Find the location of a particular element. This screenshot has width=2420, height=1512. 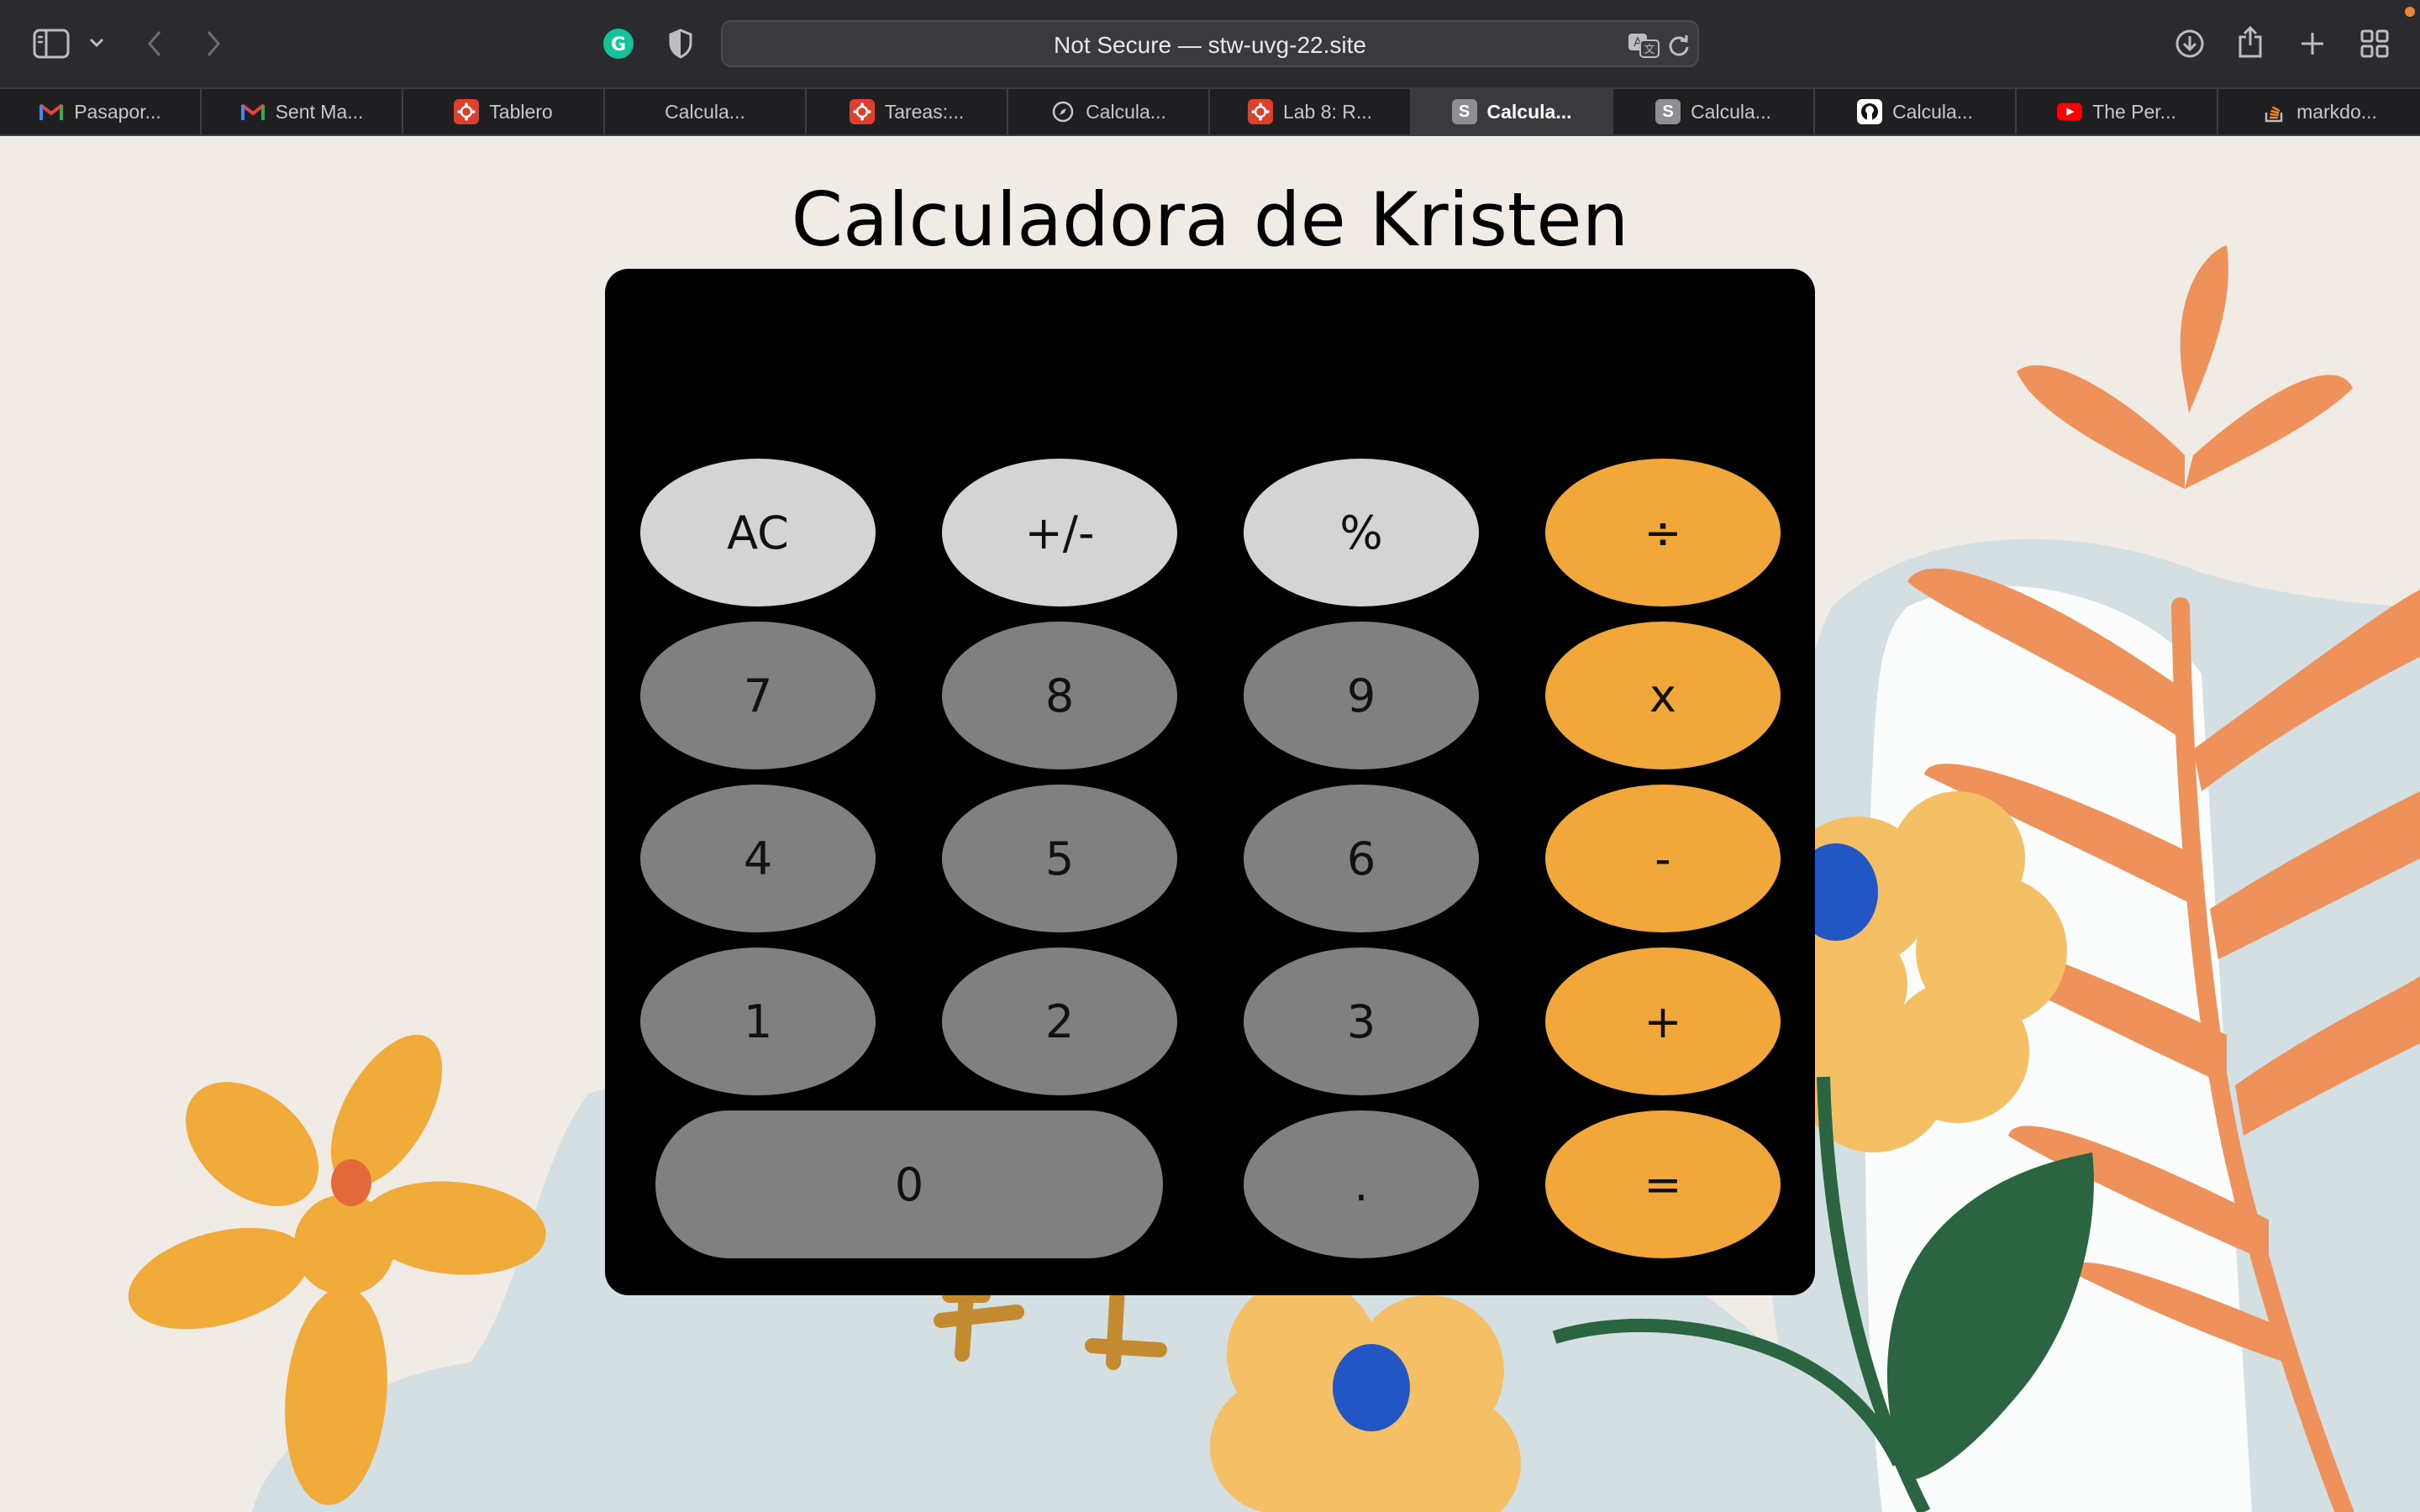

address-bar: Not Secure — stw-uvg-22.site A文 is located at coordinates (1210, 43).